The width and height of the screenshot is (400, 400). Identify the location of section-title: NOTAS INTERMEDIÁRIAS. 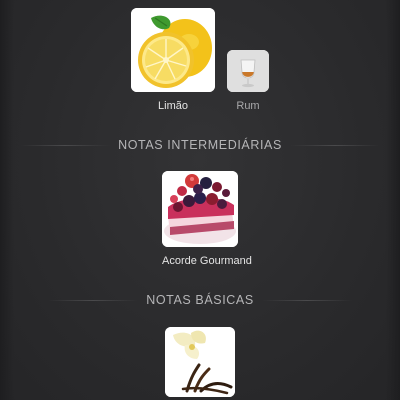
(200, 145).